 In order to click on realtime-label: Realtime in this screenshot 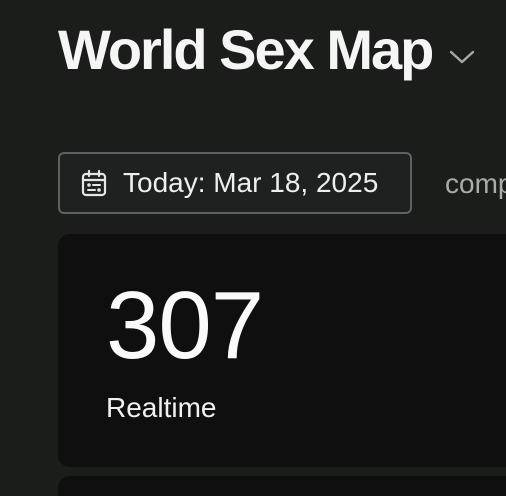, I will do `click(161, 407)`.